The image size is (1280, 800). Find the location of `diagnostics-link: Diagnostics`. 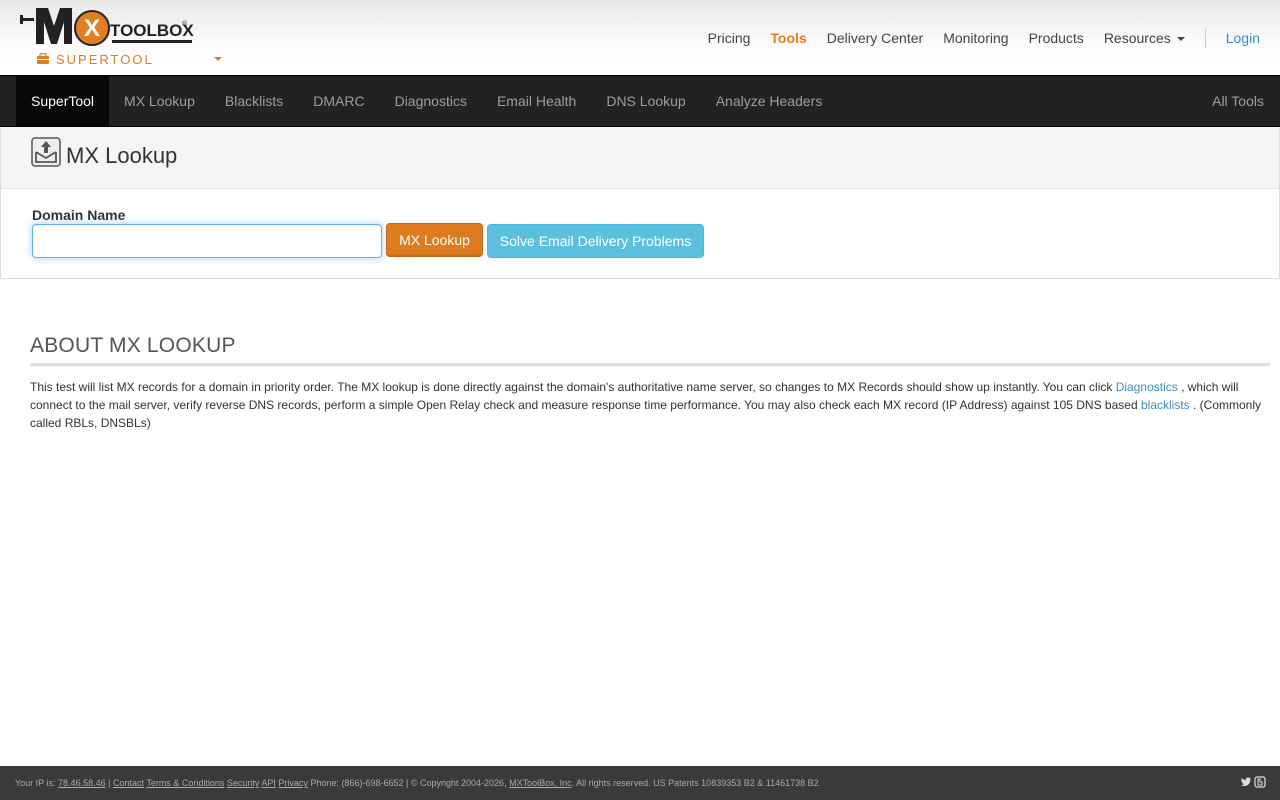

diagnostics-link: Diagnostics is located at coordinates (1147, 387).